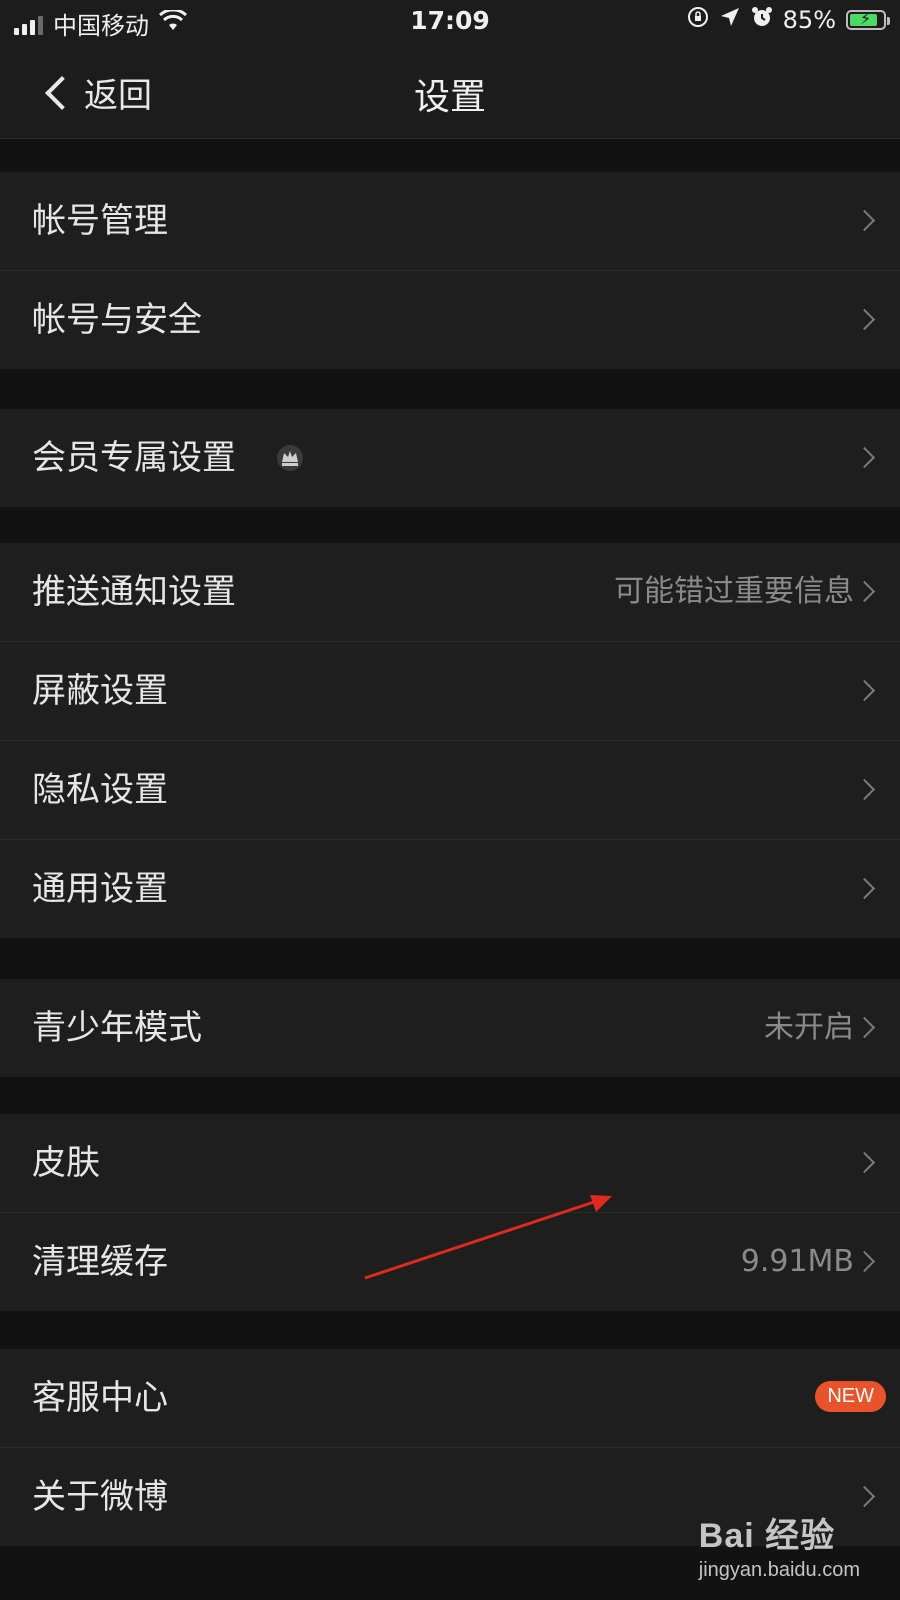 This screenshot has height=1600, width=900. Describe the element at coordinates (450, 790) in the screenshot. I see `row-privacy-settings: 隐私设置` at that location.